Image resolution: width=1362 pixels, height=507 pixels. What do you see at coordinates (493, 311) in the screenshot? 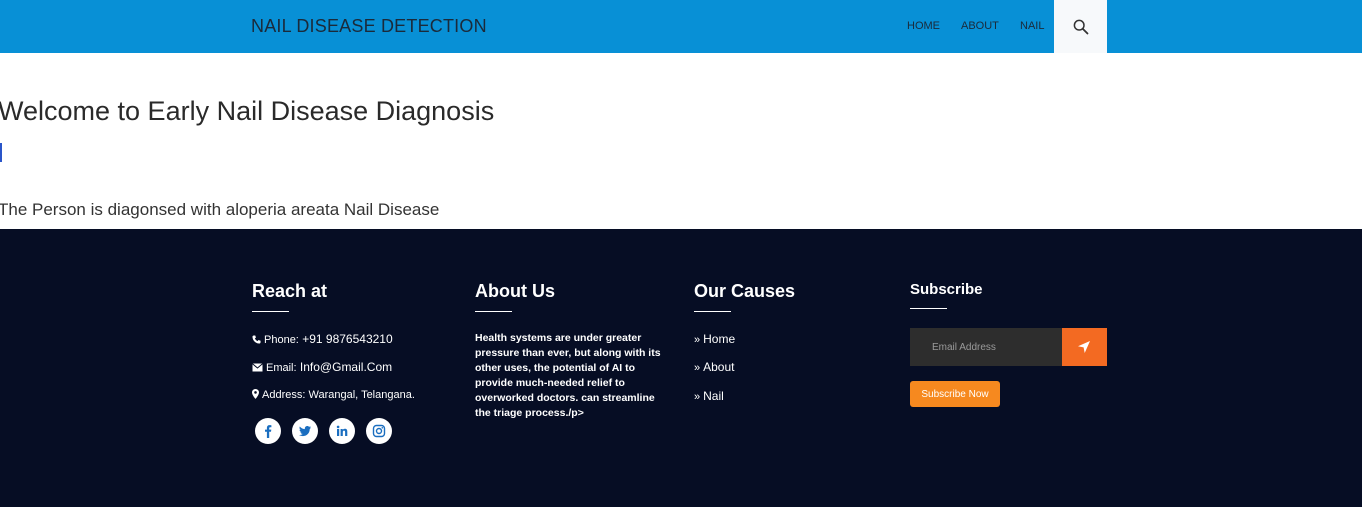
I see `about-underline` at bounding box center [493, 311].